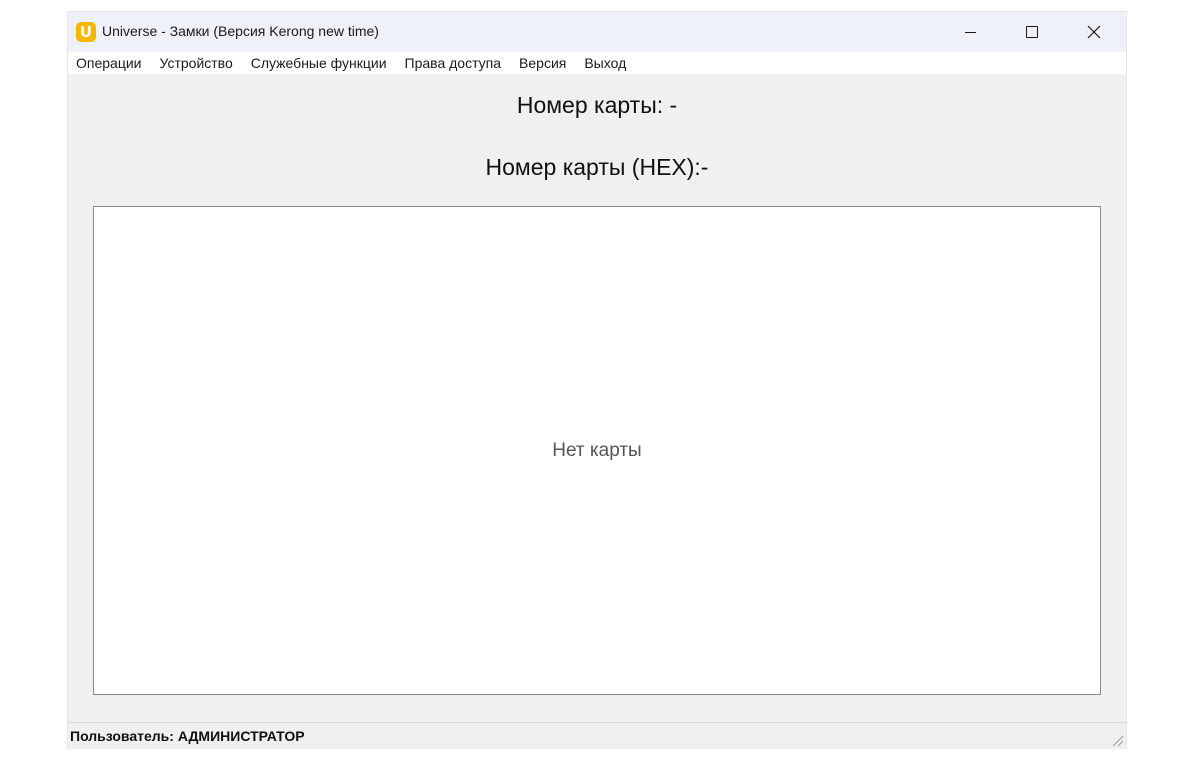 This screenshot has width=1200, height=760. I want to click on app-logo-icon: U, so click(86, 32).